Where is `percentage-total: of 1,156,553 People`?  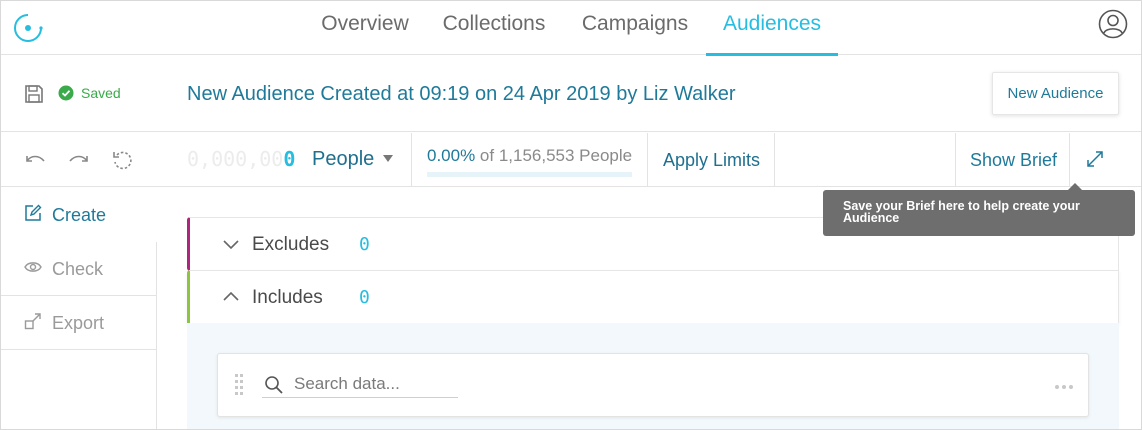
percentage-total: of 1,156,553 People is located at coordinates (554, 155).